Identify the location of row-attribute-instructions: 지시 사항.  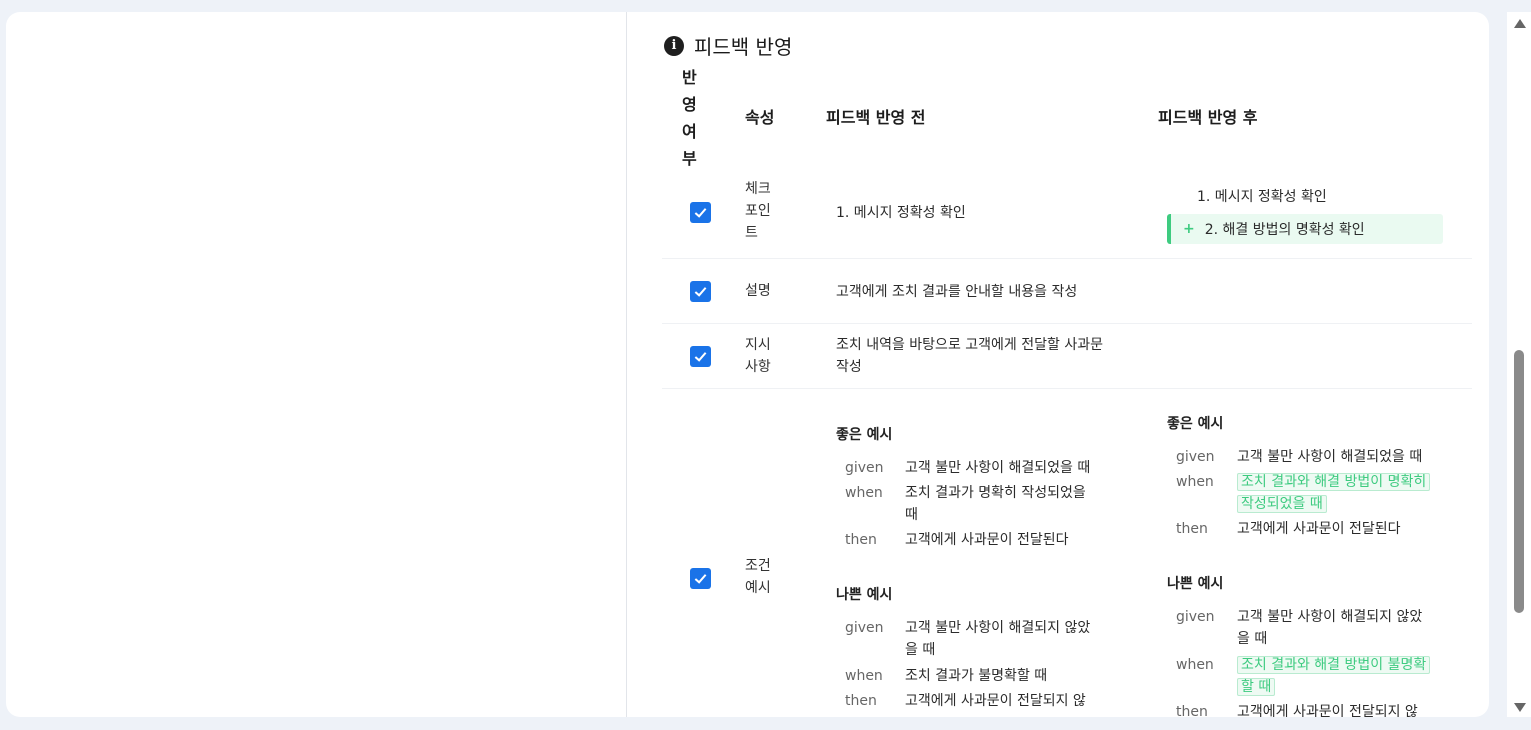
(758, 356).